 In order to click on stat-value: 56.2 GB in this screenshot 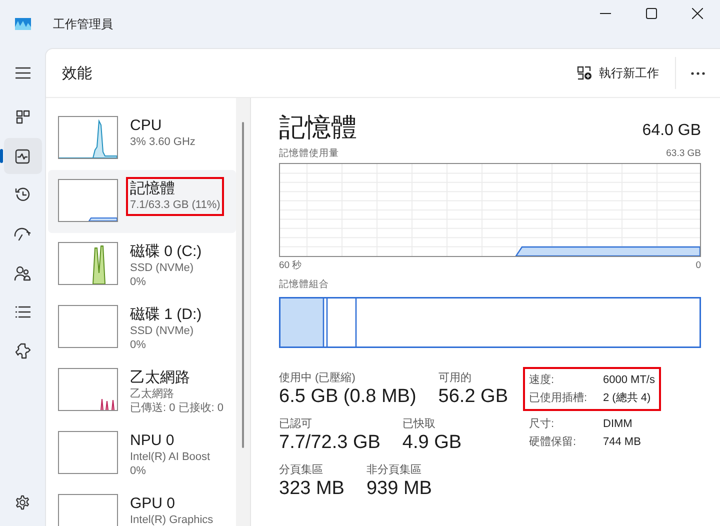, I will do `click(473, 397)`.